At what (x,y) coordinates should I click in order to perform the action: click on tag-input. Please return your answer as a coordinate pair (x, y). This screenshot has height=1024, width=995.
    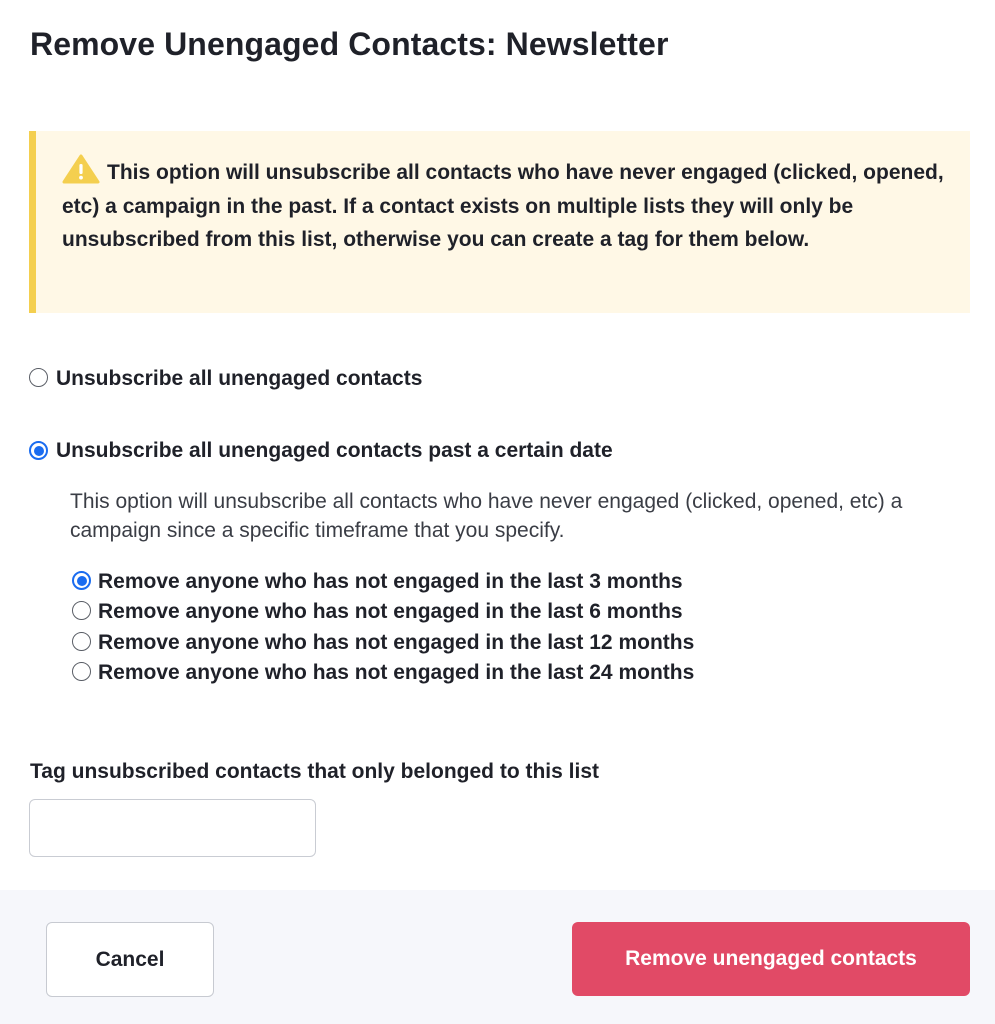
    Looking at the image, I should click on (172, 828).